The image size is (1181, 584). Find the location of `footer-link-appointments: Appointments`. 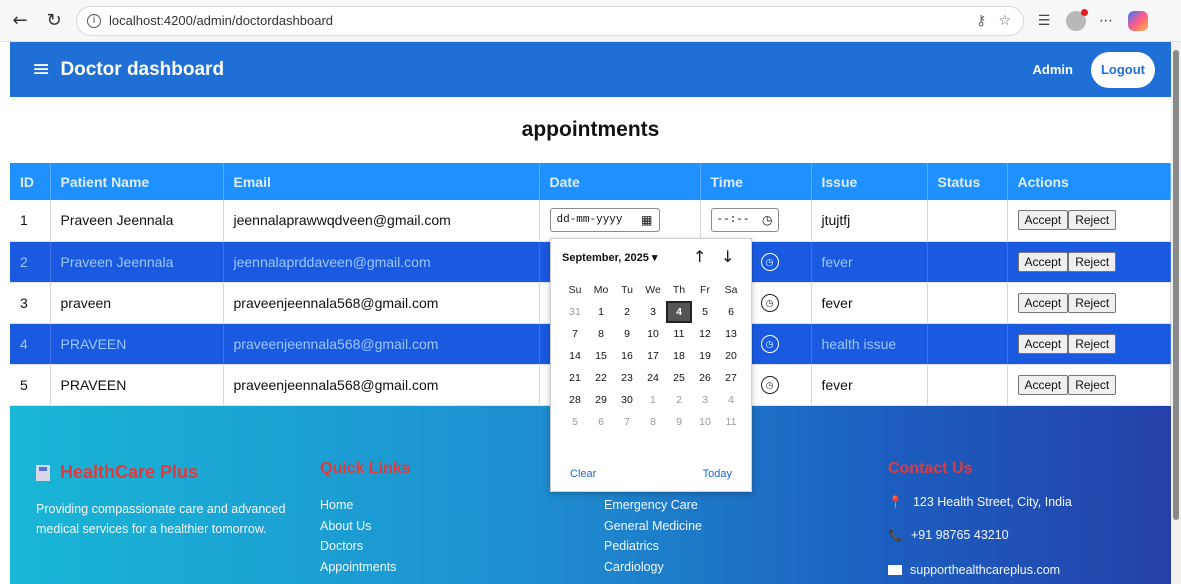

footer-link-appointments: Appointments is located at coordinates (358, 567).